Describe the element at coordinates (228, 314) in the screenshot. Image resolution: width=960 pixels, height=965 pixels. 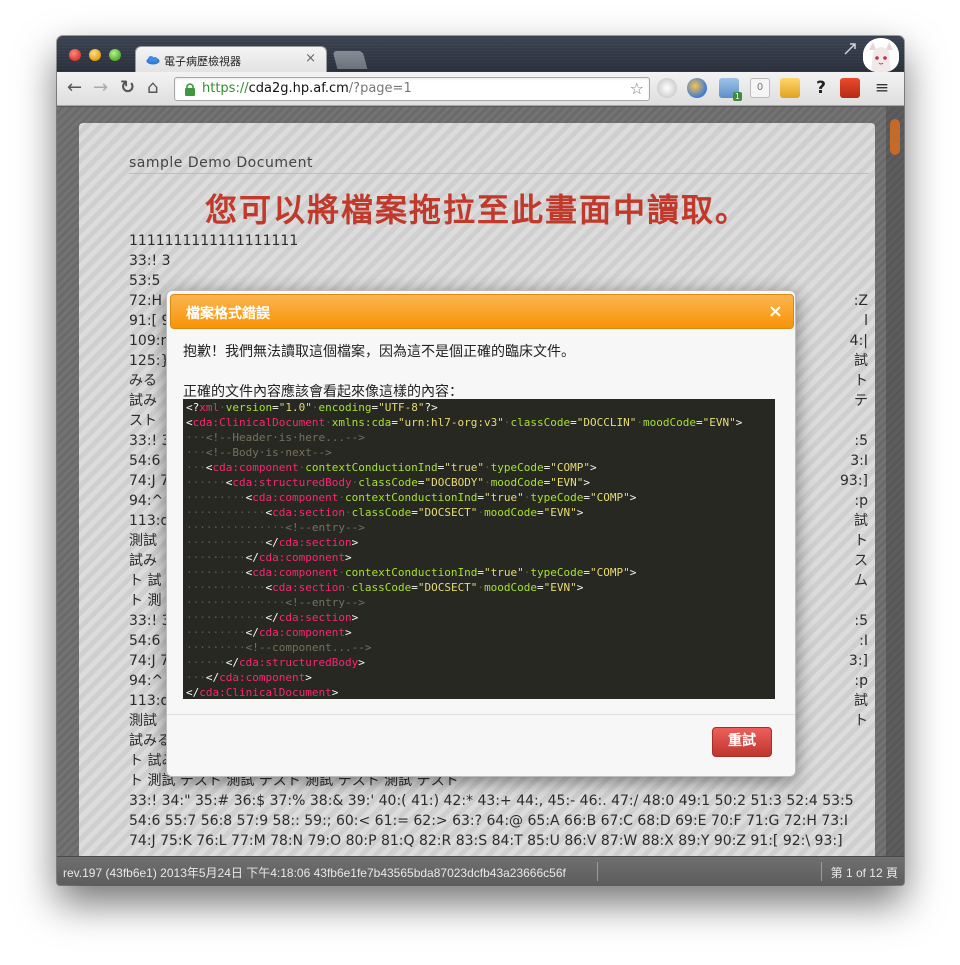
I see `dialog-title: 檔案格式錯誤` at that location.